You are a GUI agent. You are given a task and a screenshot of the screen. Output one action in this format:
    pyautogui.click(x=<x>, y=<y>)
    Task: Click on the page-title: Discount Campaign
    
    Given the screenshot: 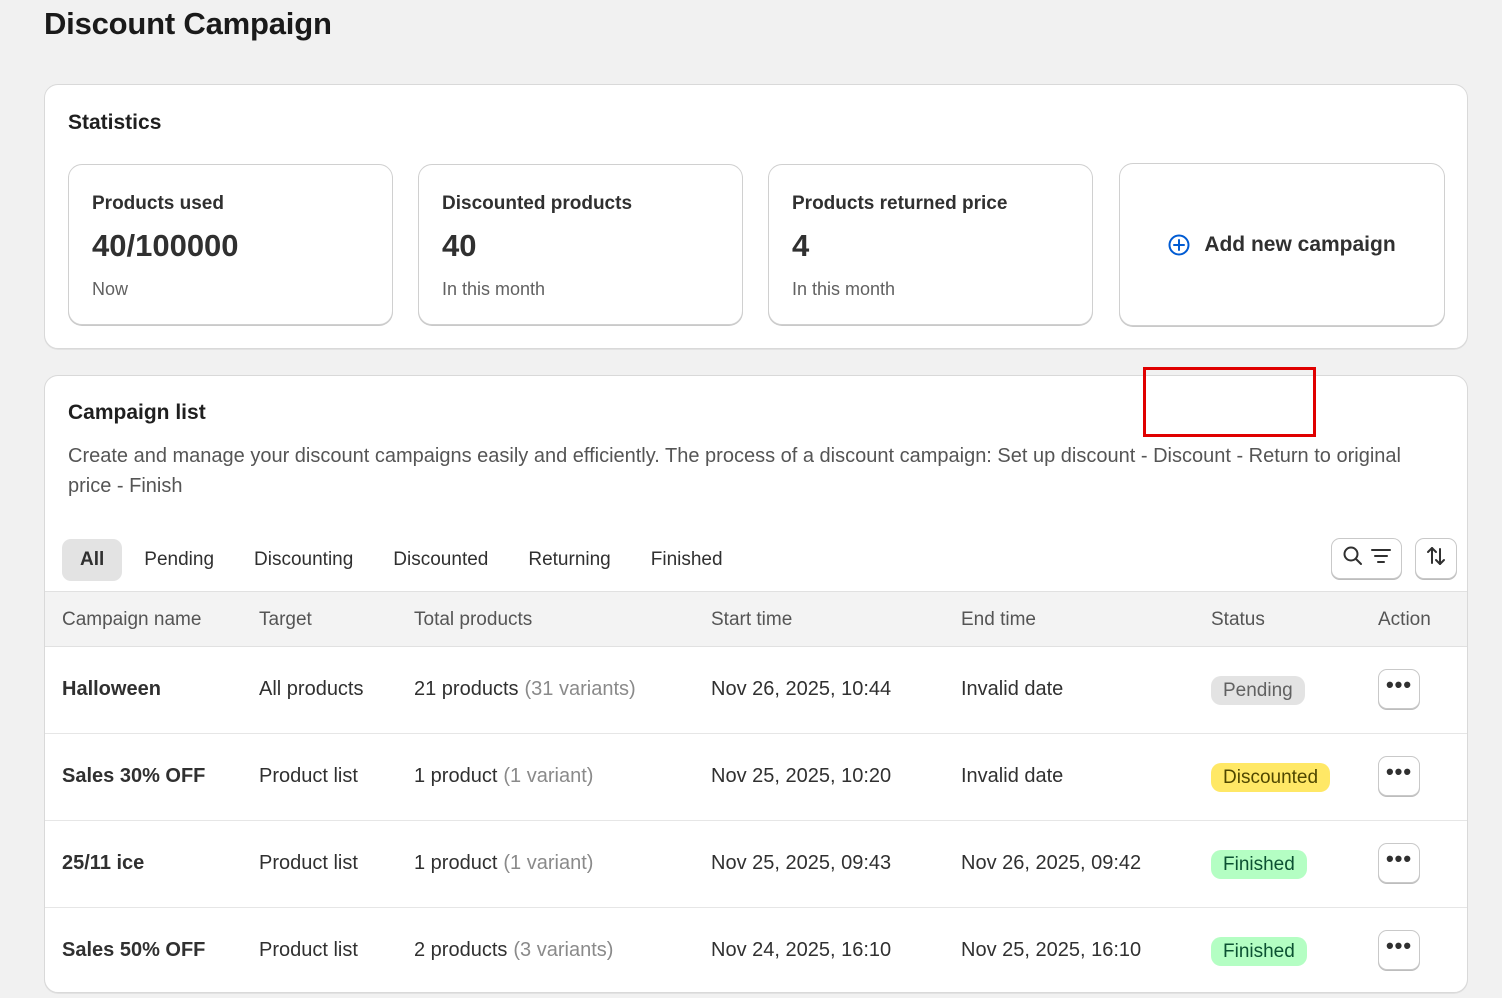 What is the action you would take?
    pyautogui.click(x=188, y=23)
    